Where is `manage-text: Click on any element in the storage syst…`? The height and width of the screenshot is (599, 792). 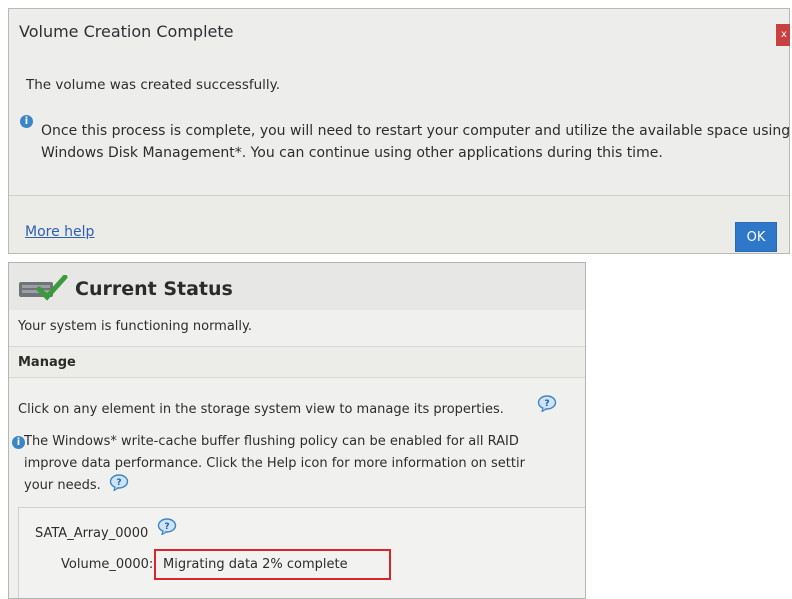
manage-text: Click on any element in the storage syst… is located at coordinates (261, 409).